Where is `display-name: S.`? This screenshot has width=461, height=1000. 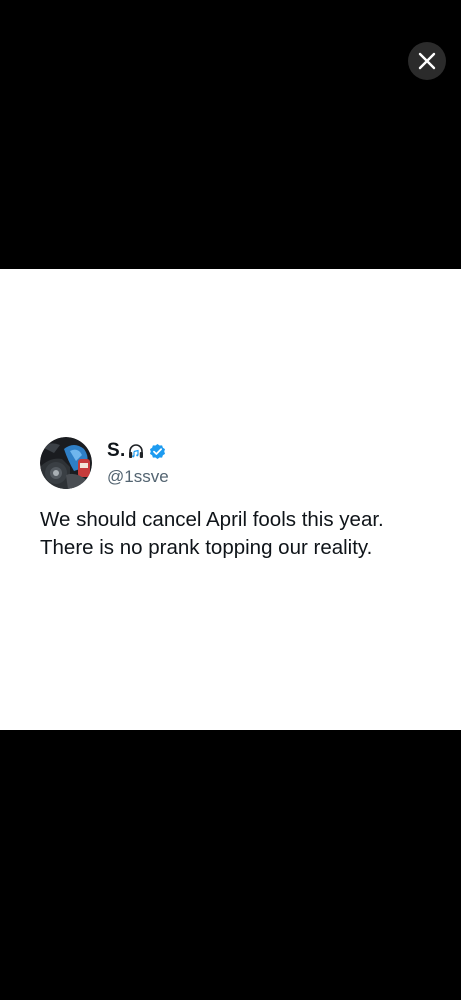
display-name: S. is located at coordinates (116, 450).